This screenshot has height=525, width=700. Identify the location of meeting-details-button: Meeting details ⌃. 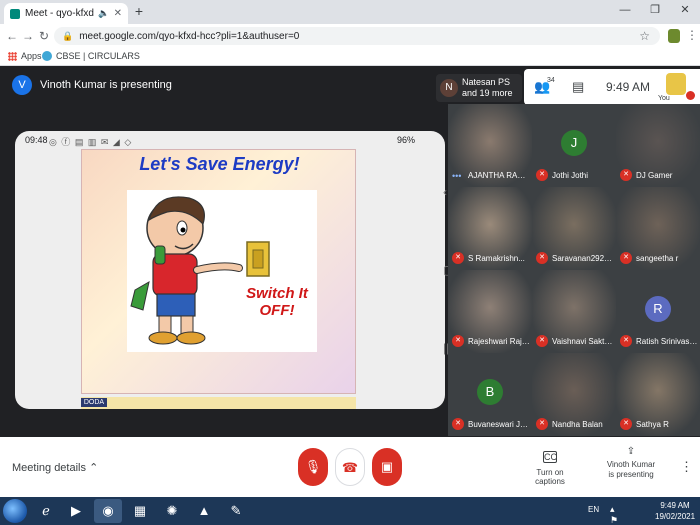
(55, 467).